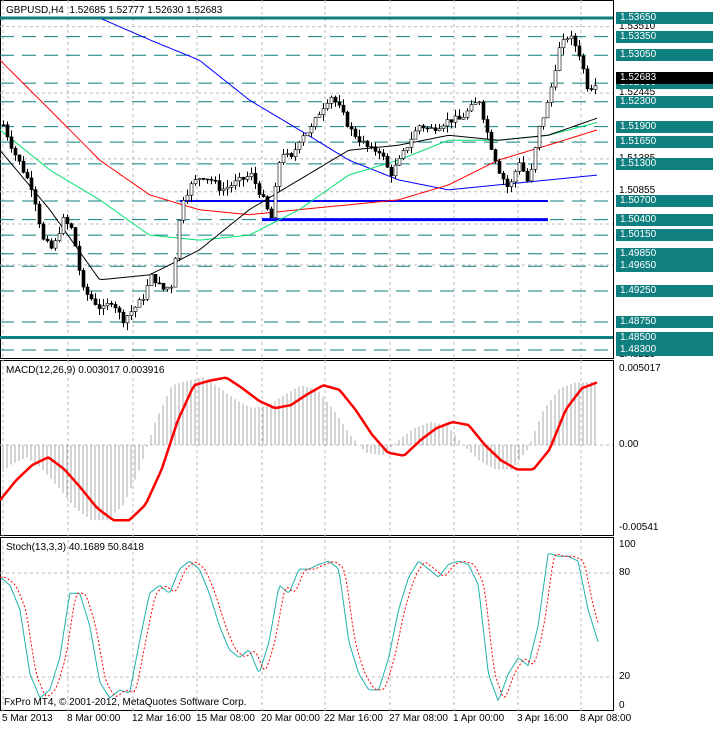 The image size is (713, 729). I want to click on level-price-tag: 1.53050, so click(664, 55).